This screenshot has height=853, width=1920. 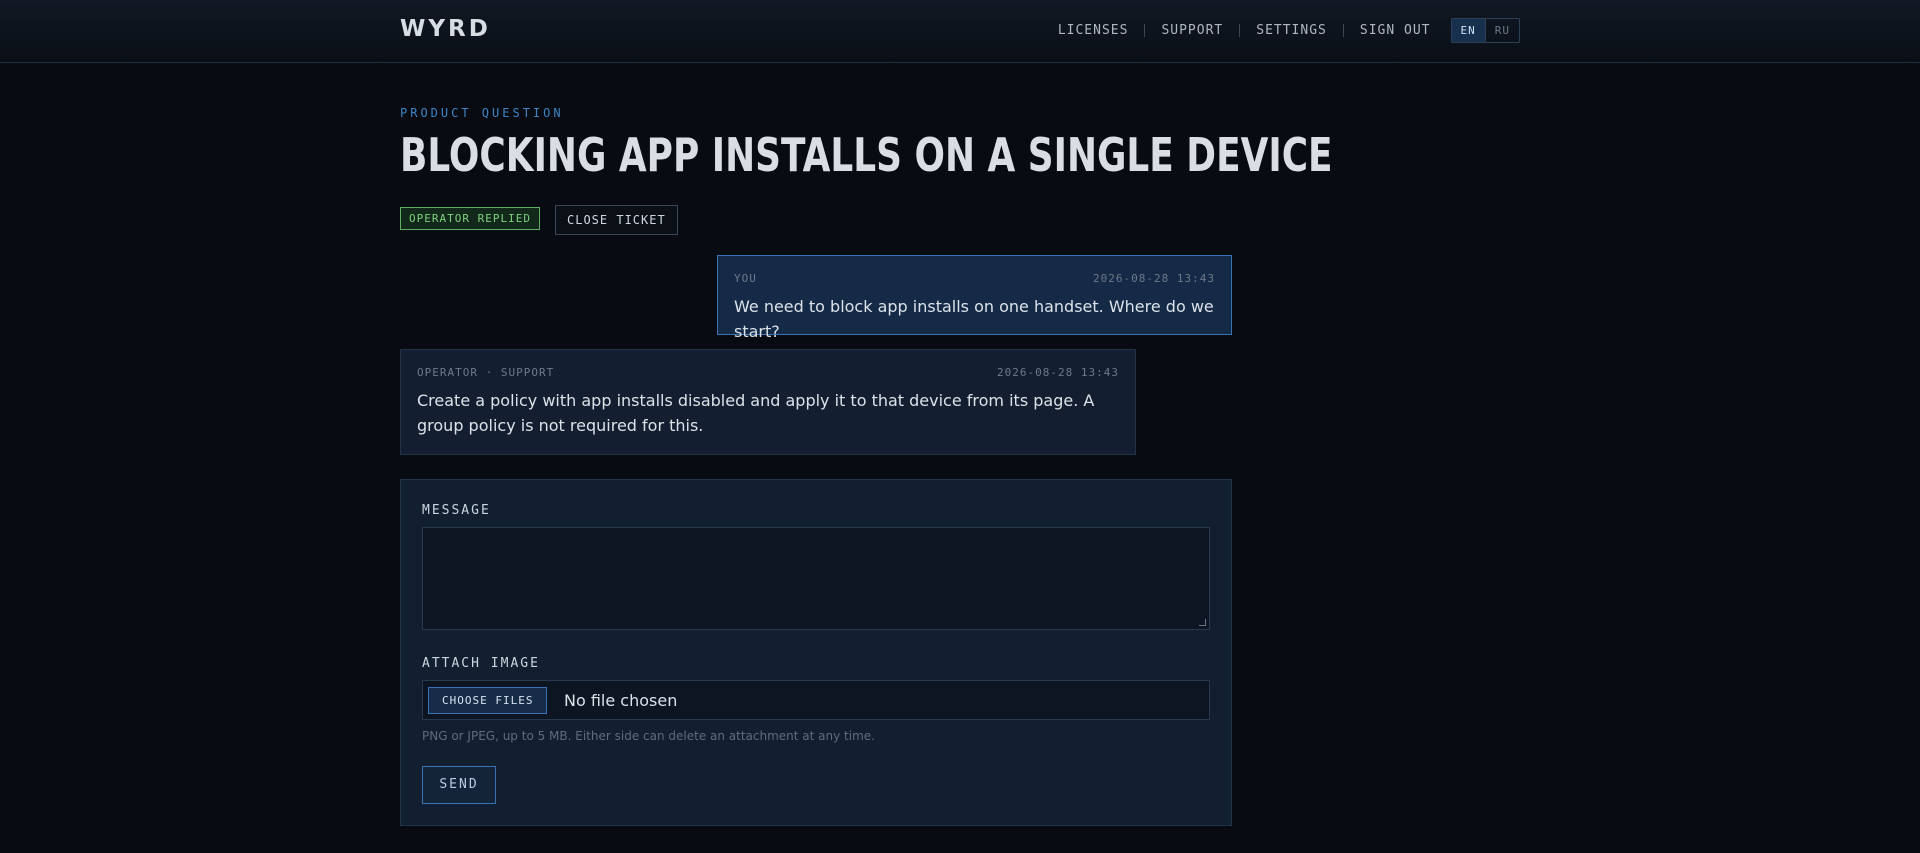 What do you see at coordinates (486, 372) in the screenshot?
I see `message-author: OPERATOR · SUPPORT` at bounding box center [486, 372].